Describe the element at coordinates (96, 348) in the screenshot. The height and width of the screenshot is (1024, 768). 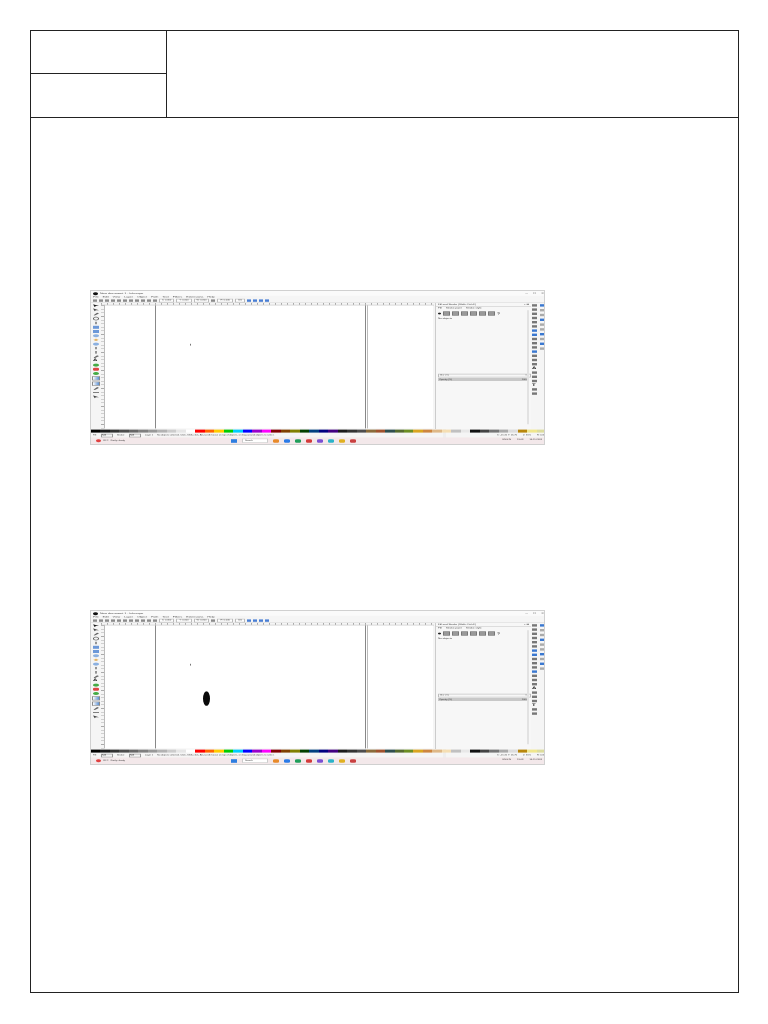
I see `pencil-tool-icon` at that location.